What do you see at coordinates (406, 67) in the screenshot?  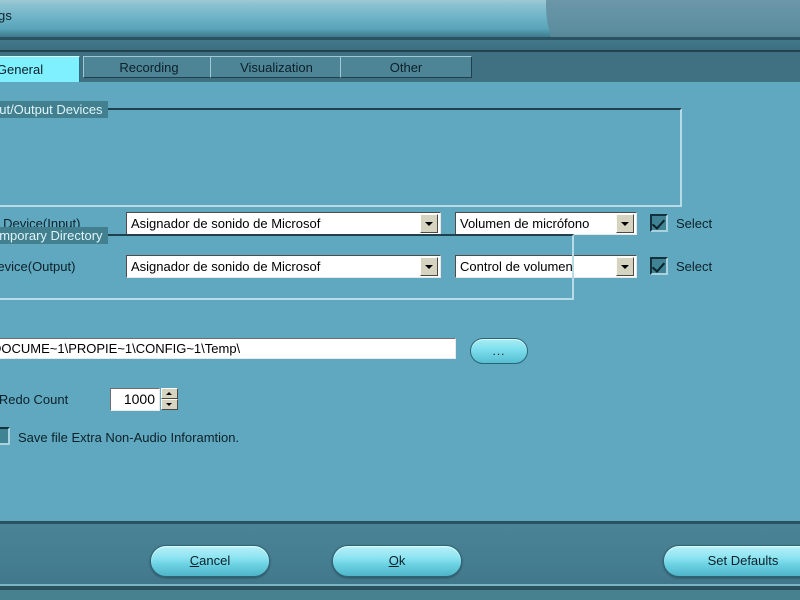 I see `tab-other: Other` at bounding box center [406, 67].